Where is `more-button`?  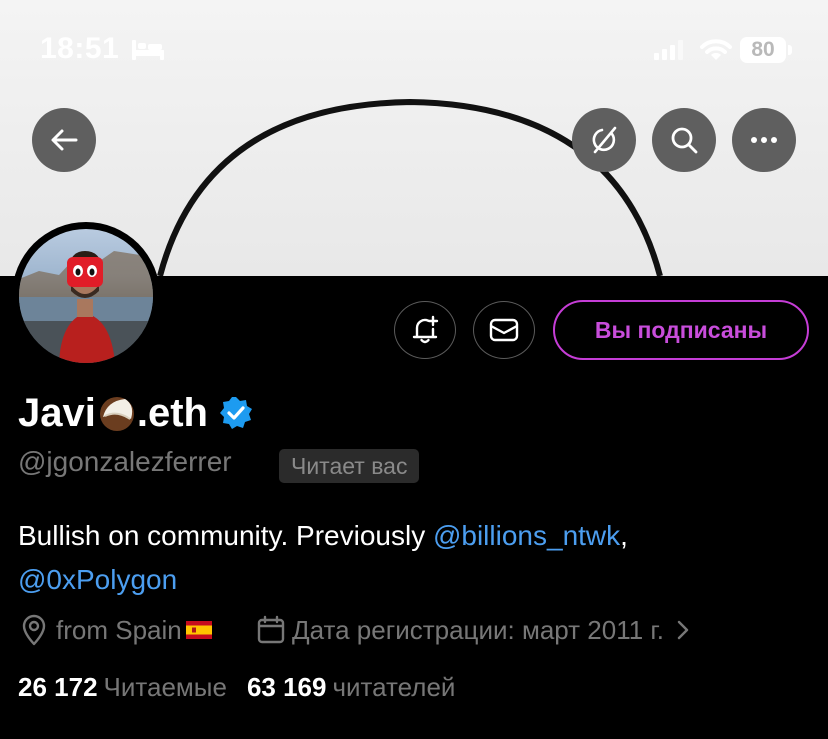
more-button is located at coordinates (764, 140).